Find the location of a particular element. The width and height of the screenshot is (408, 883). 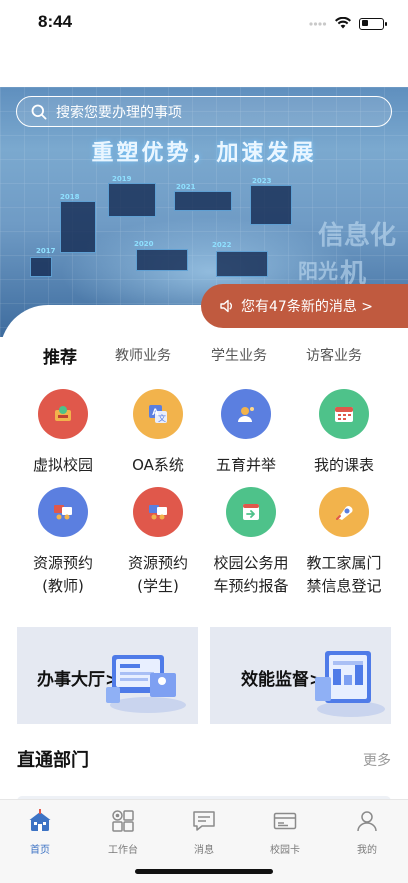

timeline-year: 2019 is located at coordinates (122, 179).